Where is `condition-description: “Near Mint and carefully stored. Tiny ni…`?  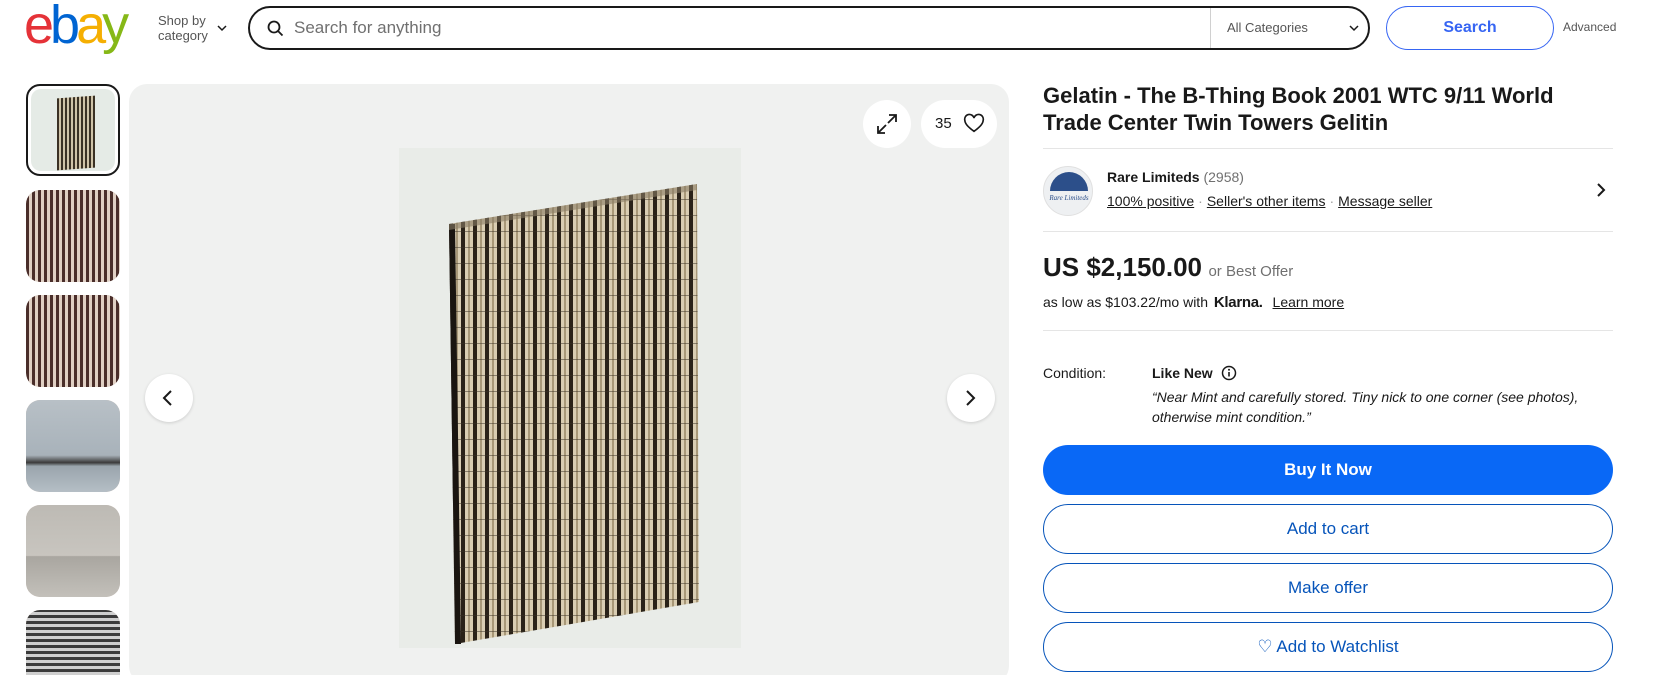
condition-description: “Near Mint and carefully stored. Tiny ni… is located at coordinates (1365, 407).